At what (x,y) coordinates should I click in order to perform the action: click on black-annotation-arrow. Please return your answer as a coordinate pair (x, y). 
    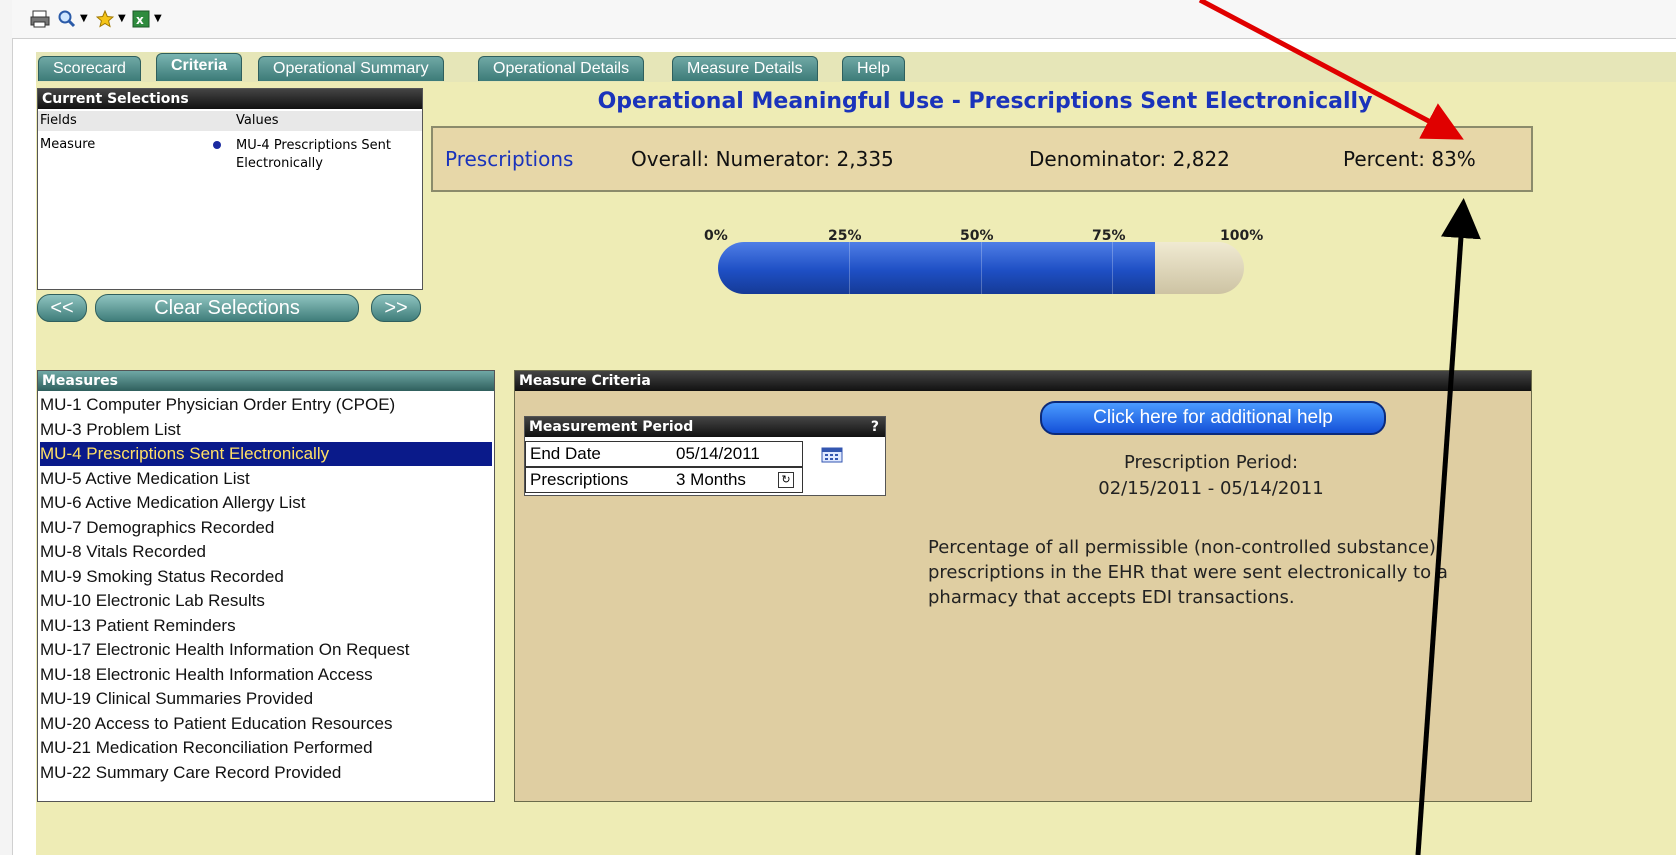
    Looking at the image, I should click on (1448, 526).